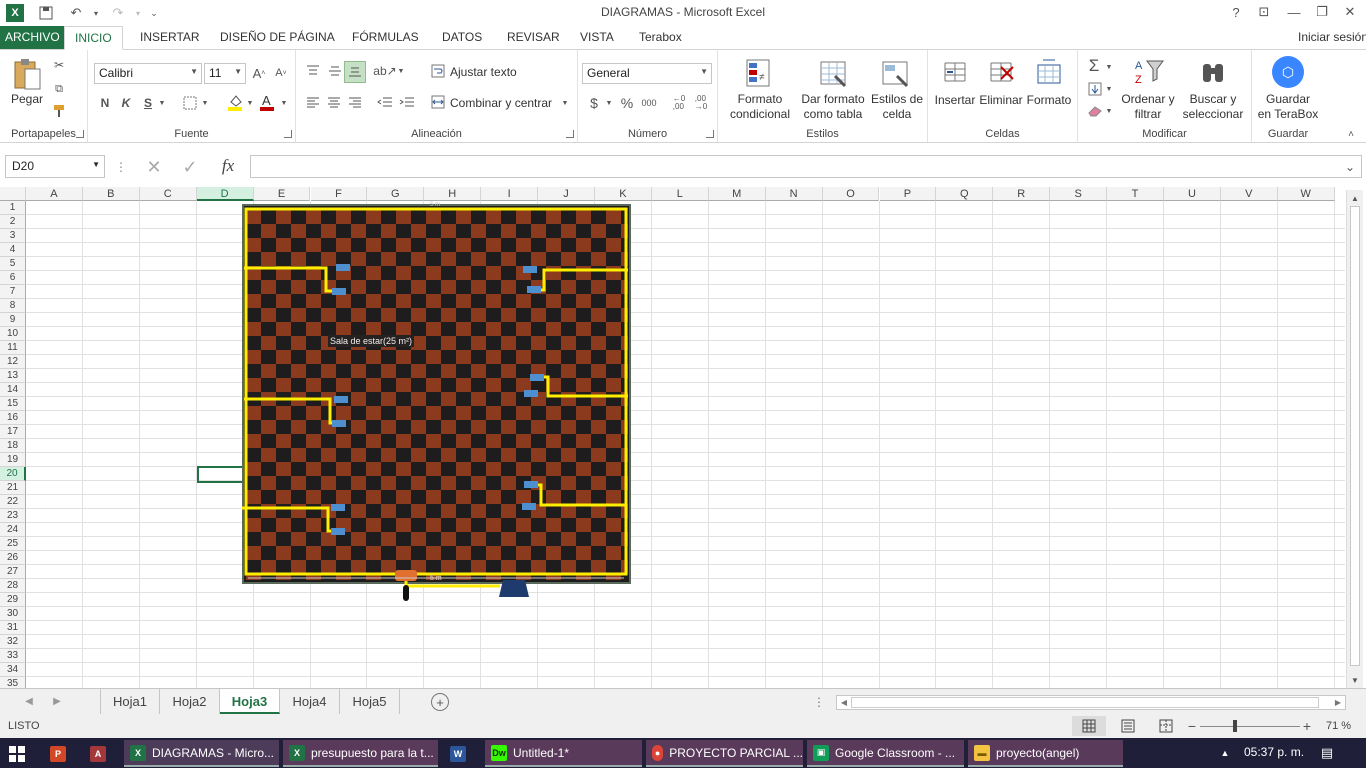 The height and width of the screenshot is (768, 1366). What do you see at coordinates (80, 134) in the screenshot?
I see `clipboard-launcher-icon` at bounding box center [80, 134].